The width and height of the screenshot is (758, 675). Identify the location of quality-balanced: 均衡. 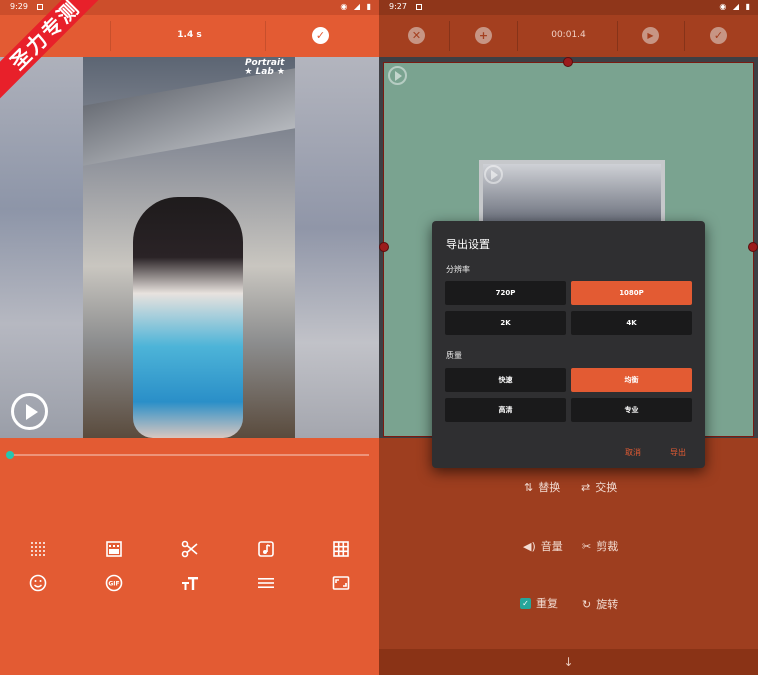
(631, 380).